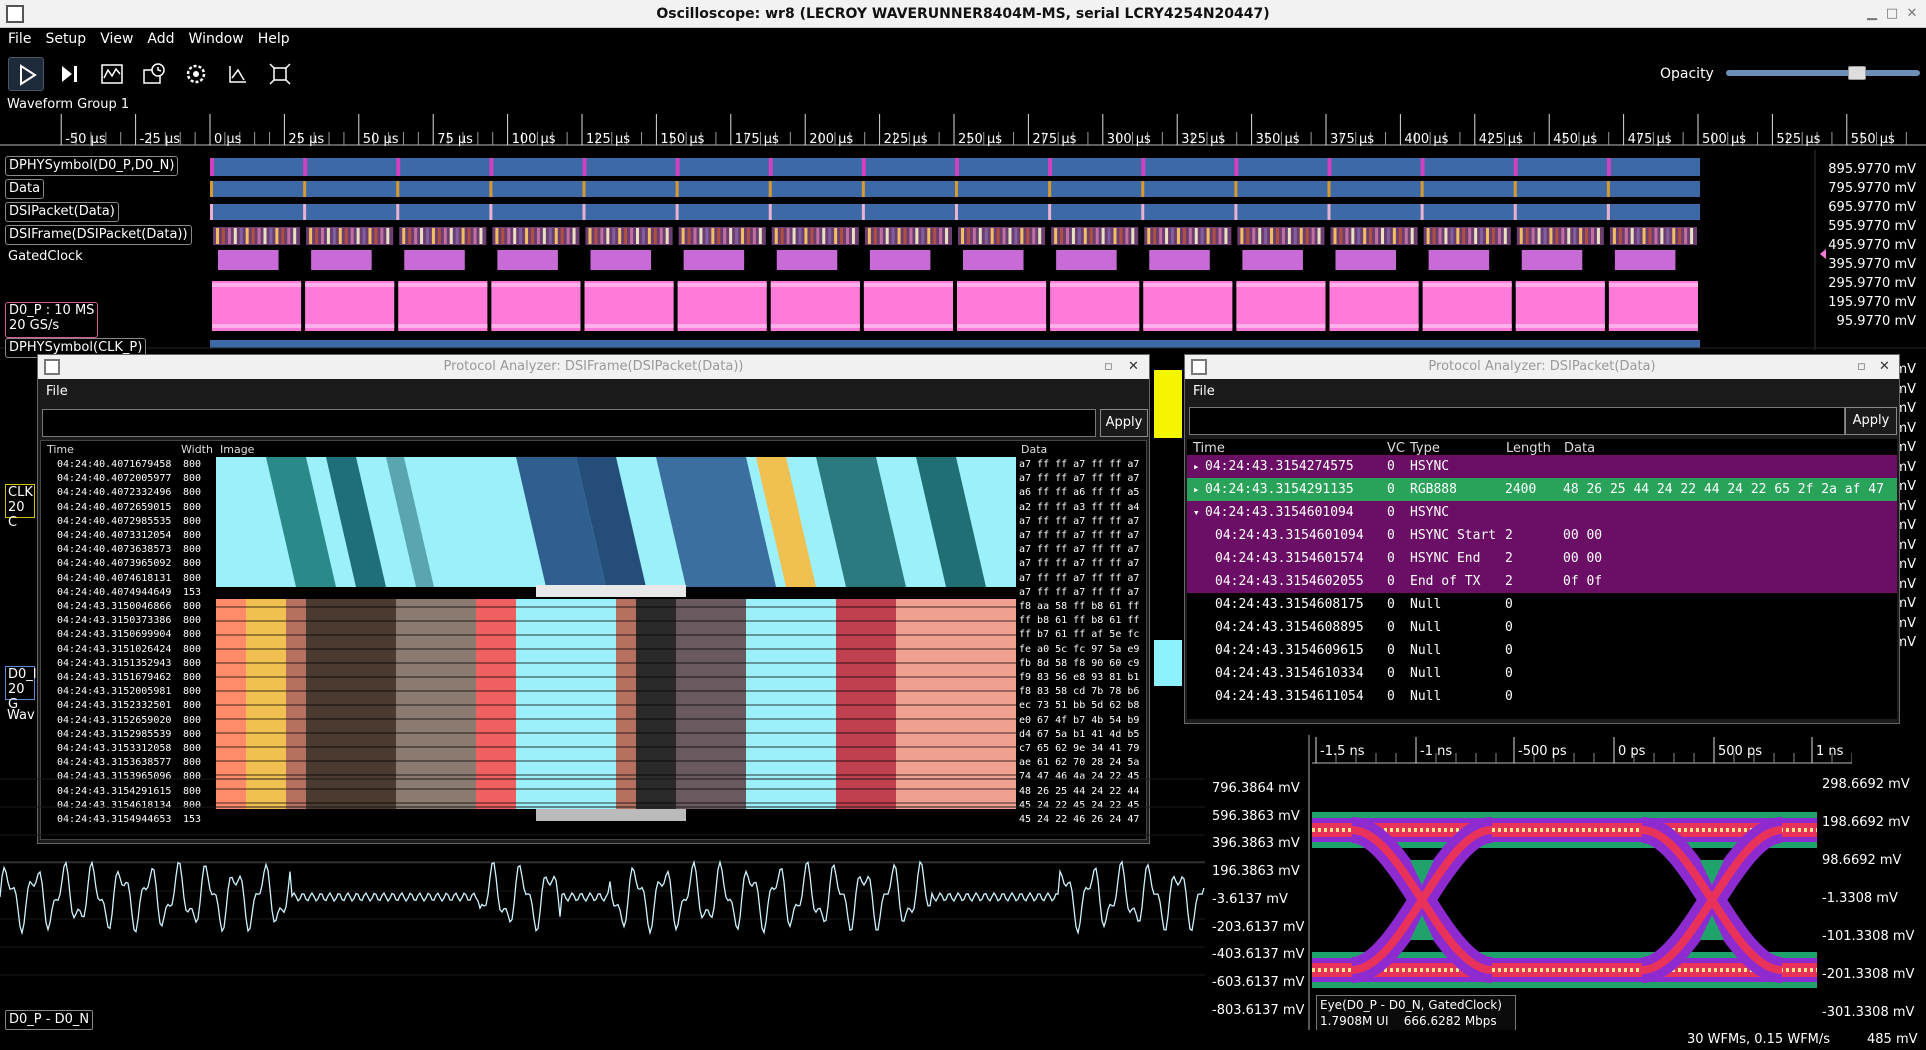  Describe the element at coordinates (1309, 885) in the screenshot. I see `pane-divider` at that location.